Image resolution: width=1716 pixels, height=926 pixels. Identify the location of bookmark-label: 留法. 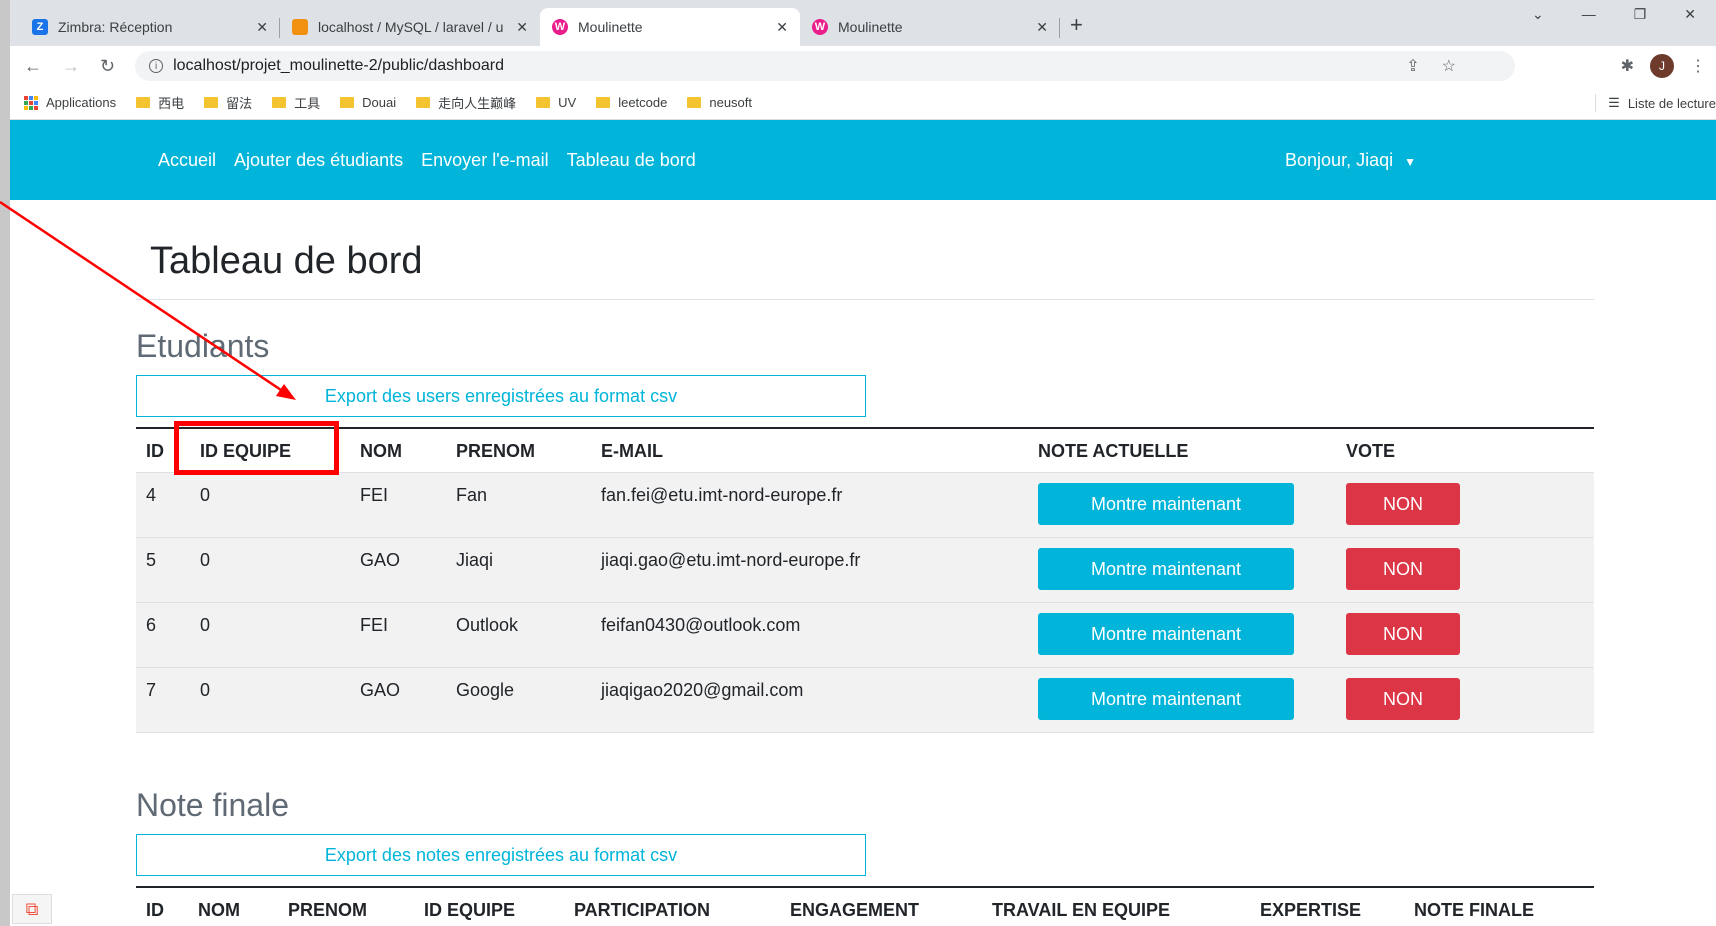
(239, 103).